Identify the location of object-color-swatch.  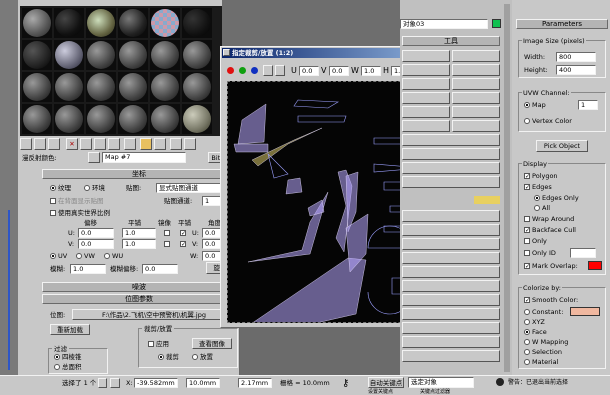
(496, 23).